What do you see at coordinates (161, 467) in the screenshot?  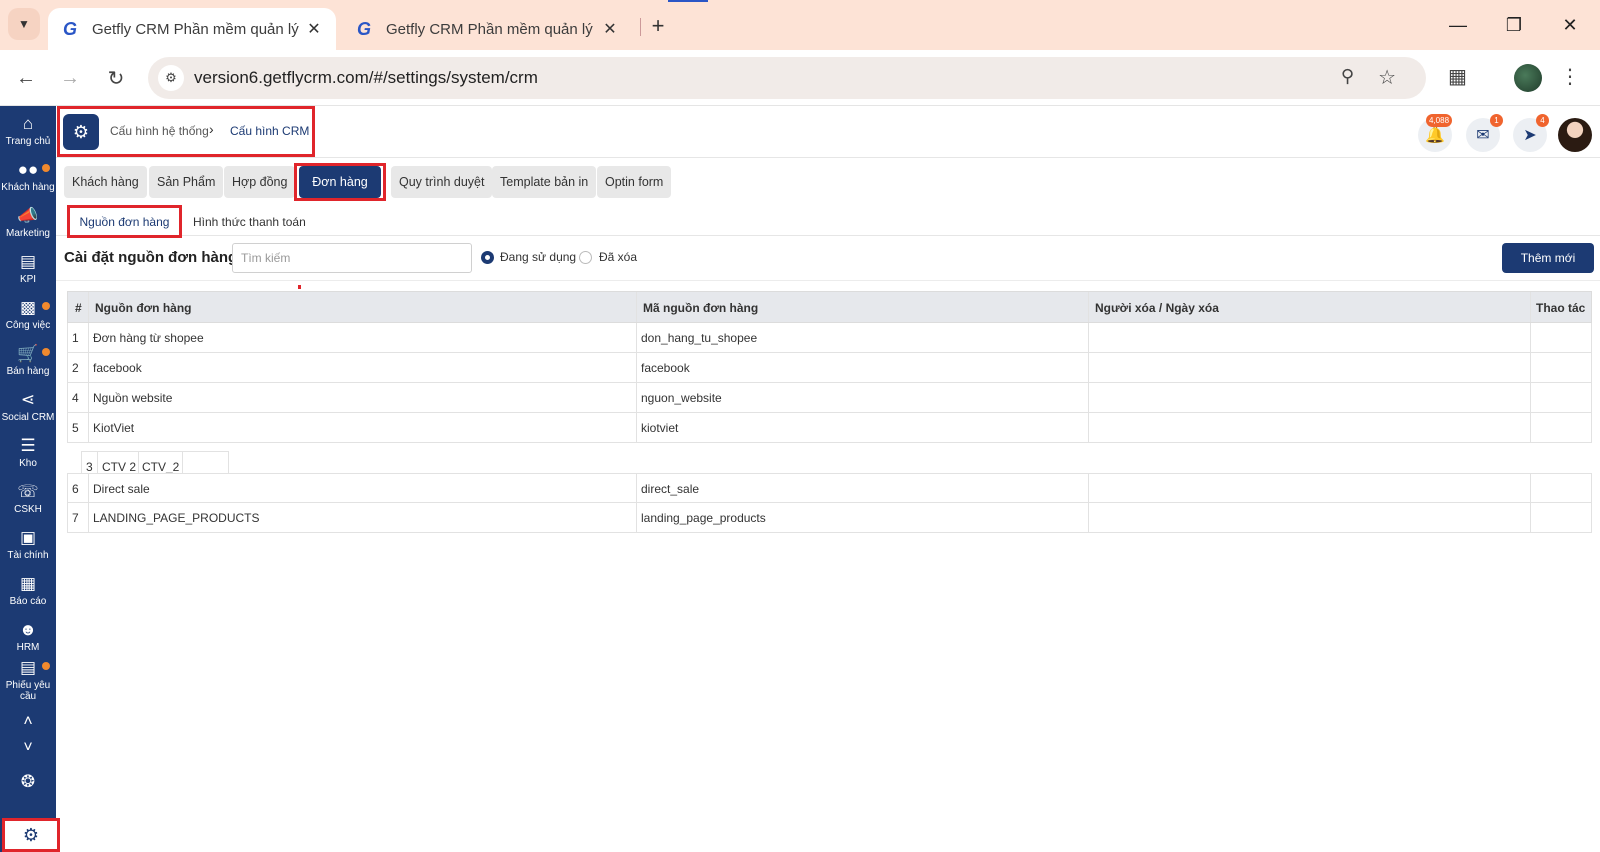 I see `cell-source-code: CTV_2` at bounding box center [161, 467].